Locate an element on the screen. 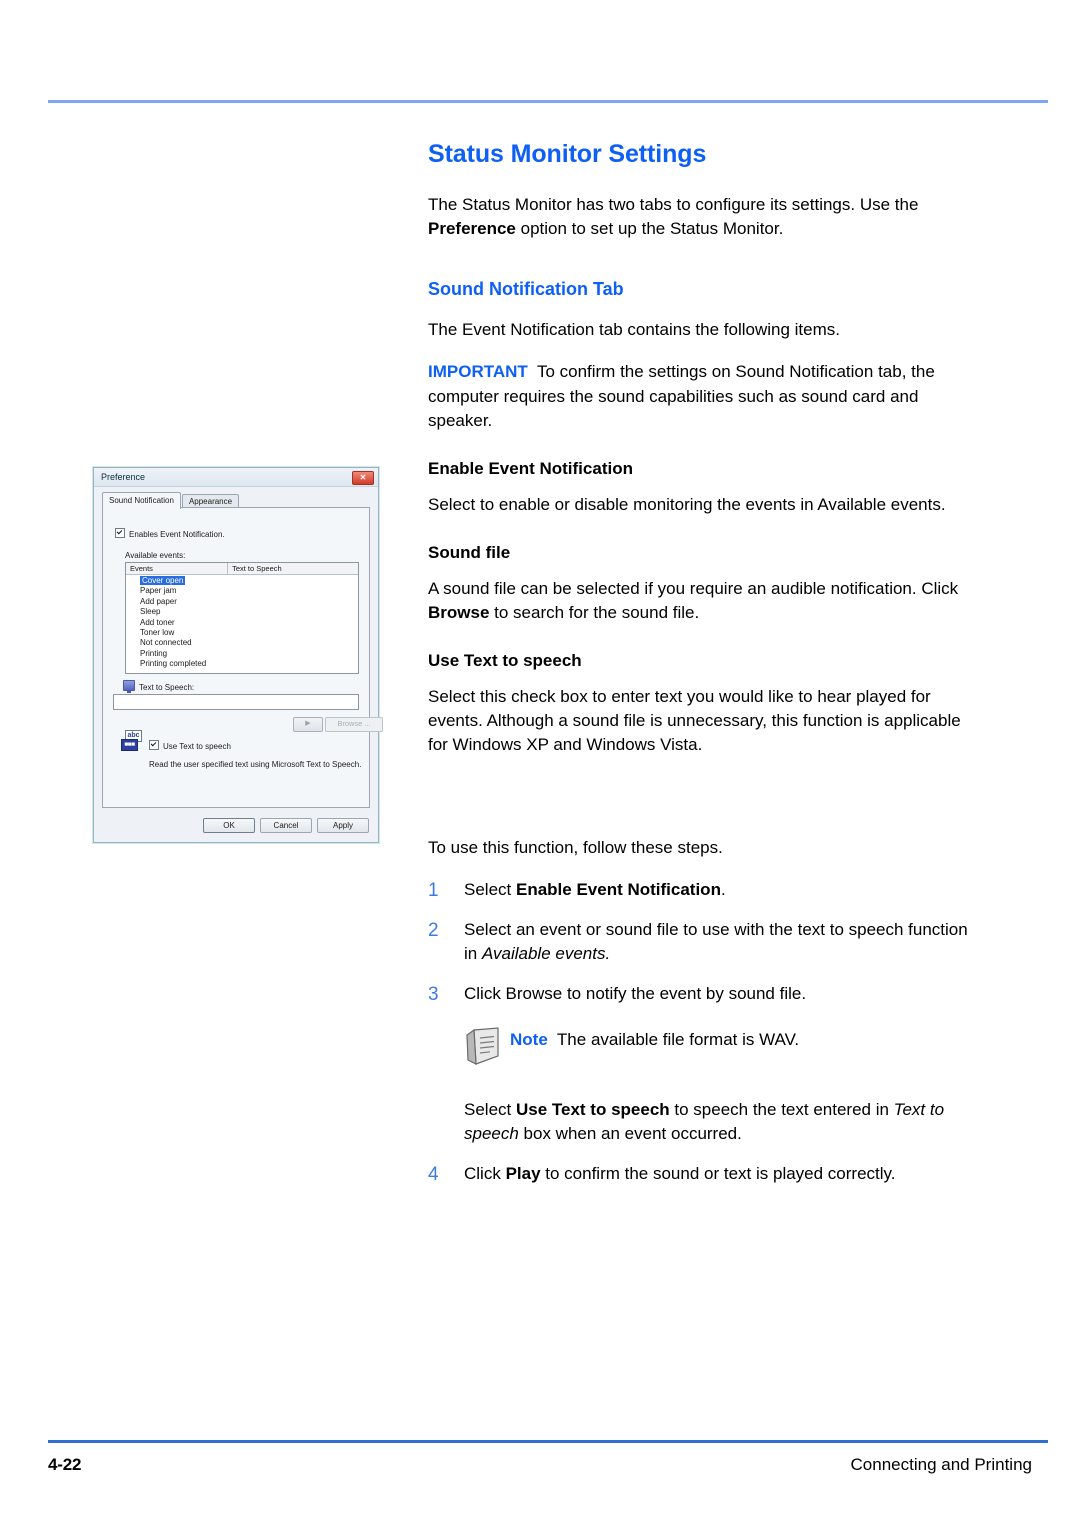  step-text-pre: Select is located at coordinates (490, 889).